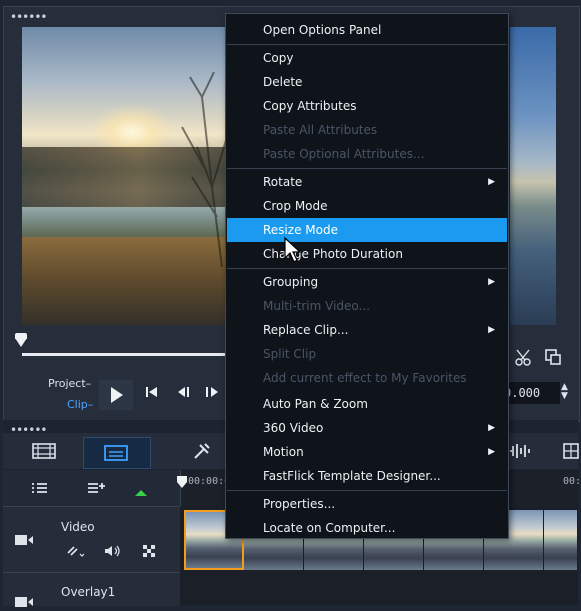  Describe the element at coordinates (367, 452) in the screenshot. I see `menu-item-motion: Motion ▶` at that location.